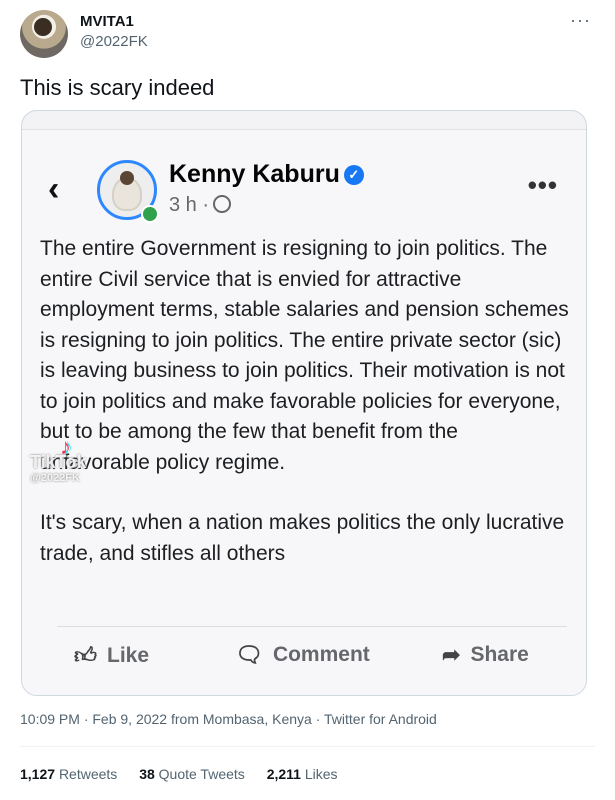  Describe the element at coordinates (107, 21) in the screenshot. I see `author-display-name: MVITA1` at that location.